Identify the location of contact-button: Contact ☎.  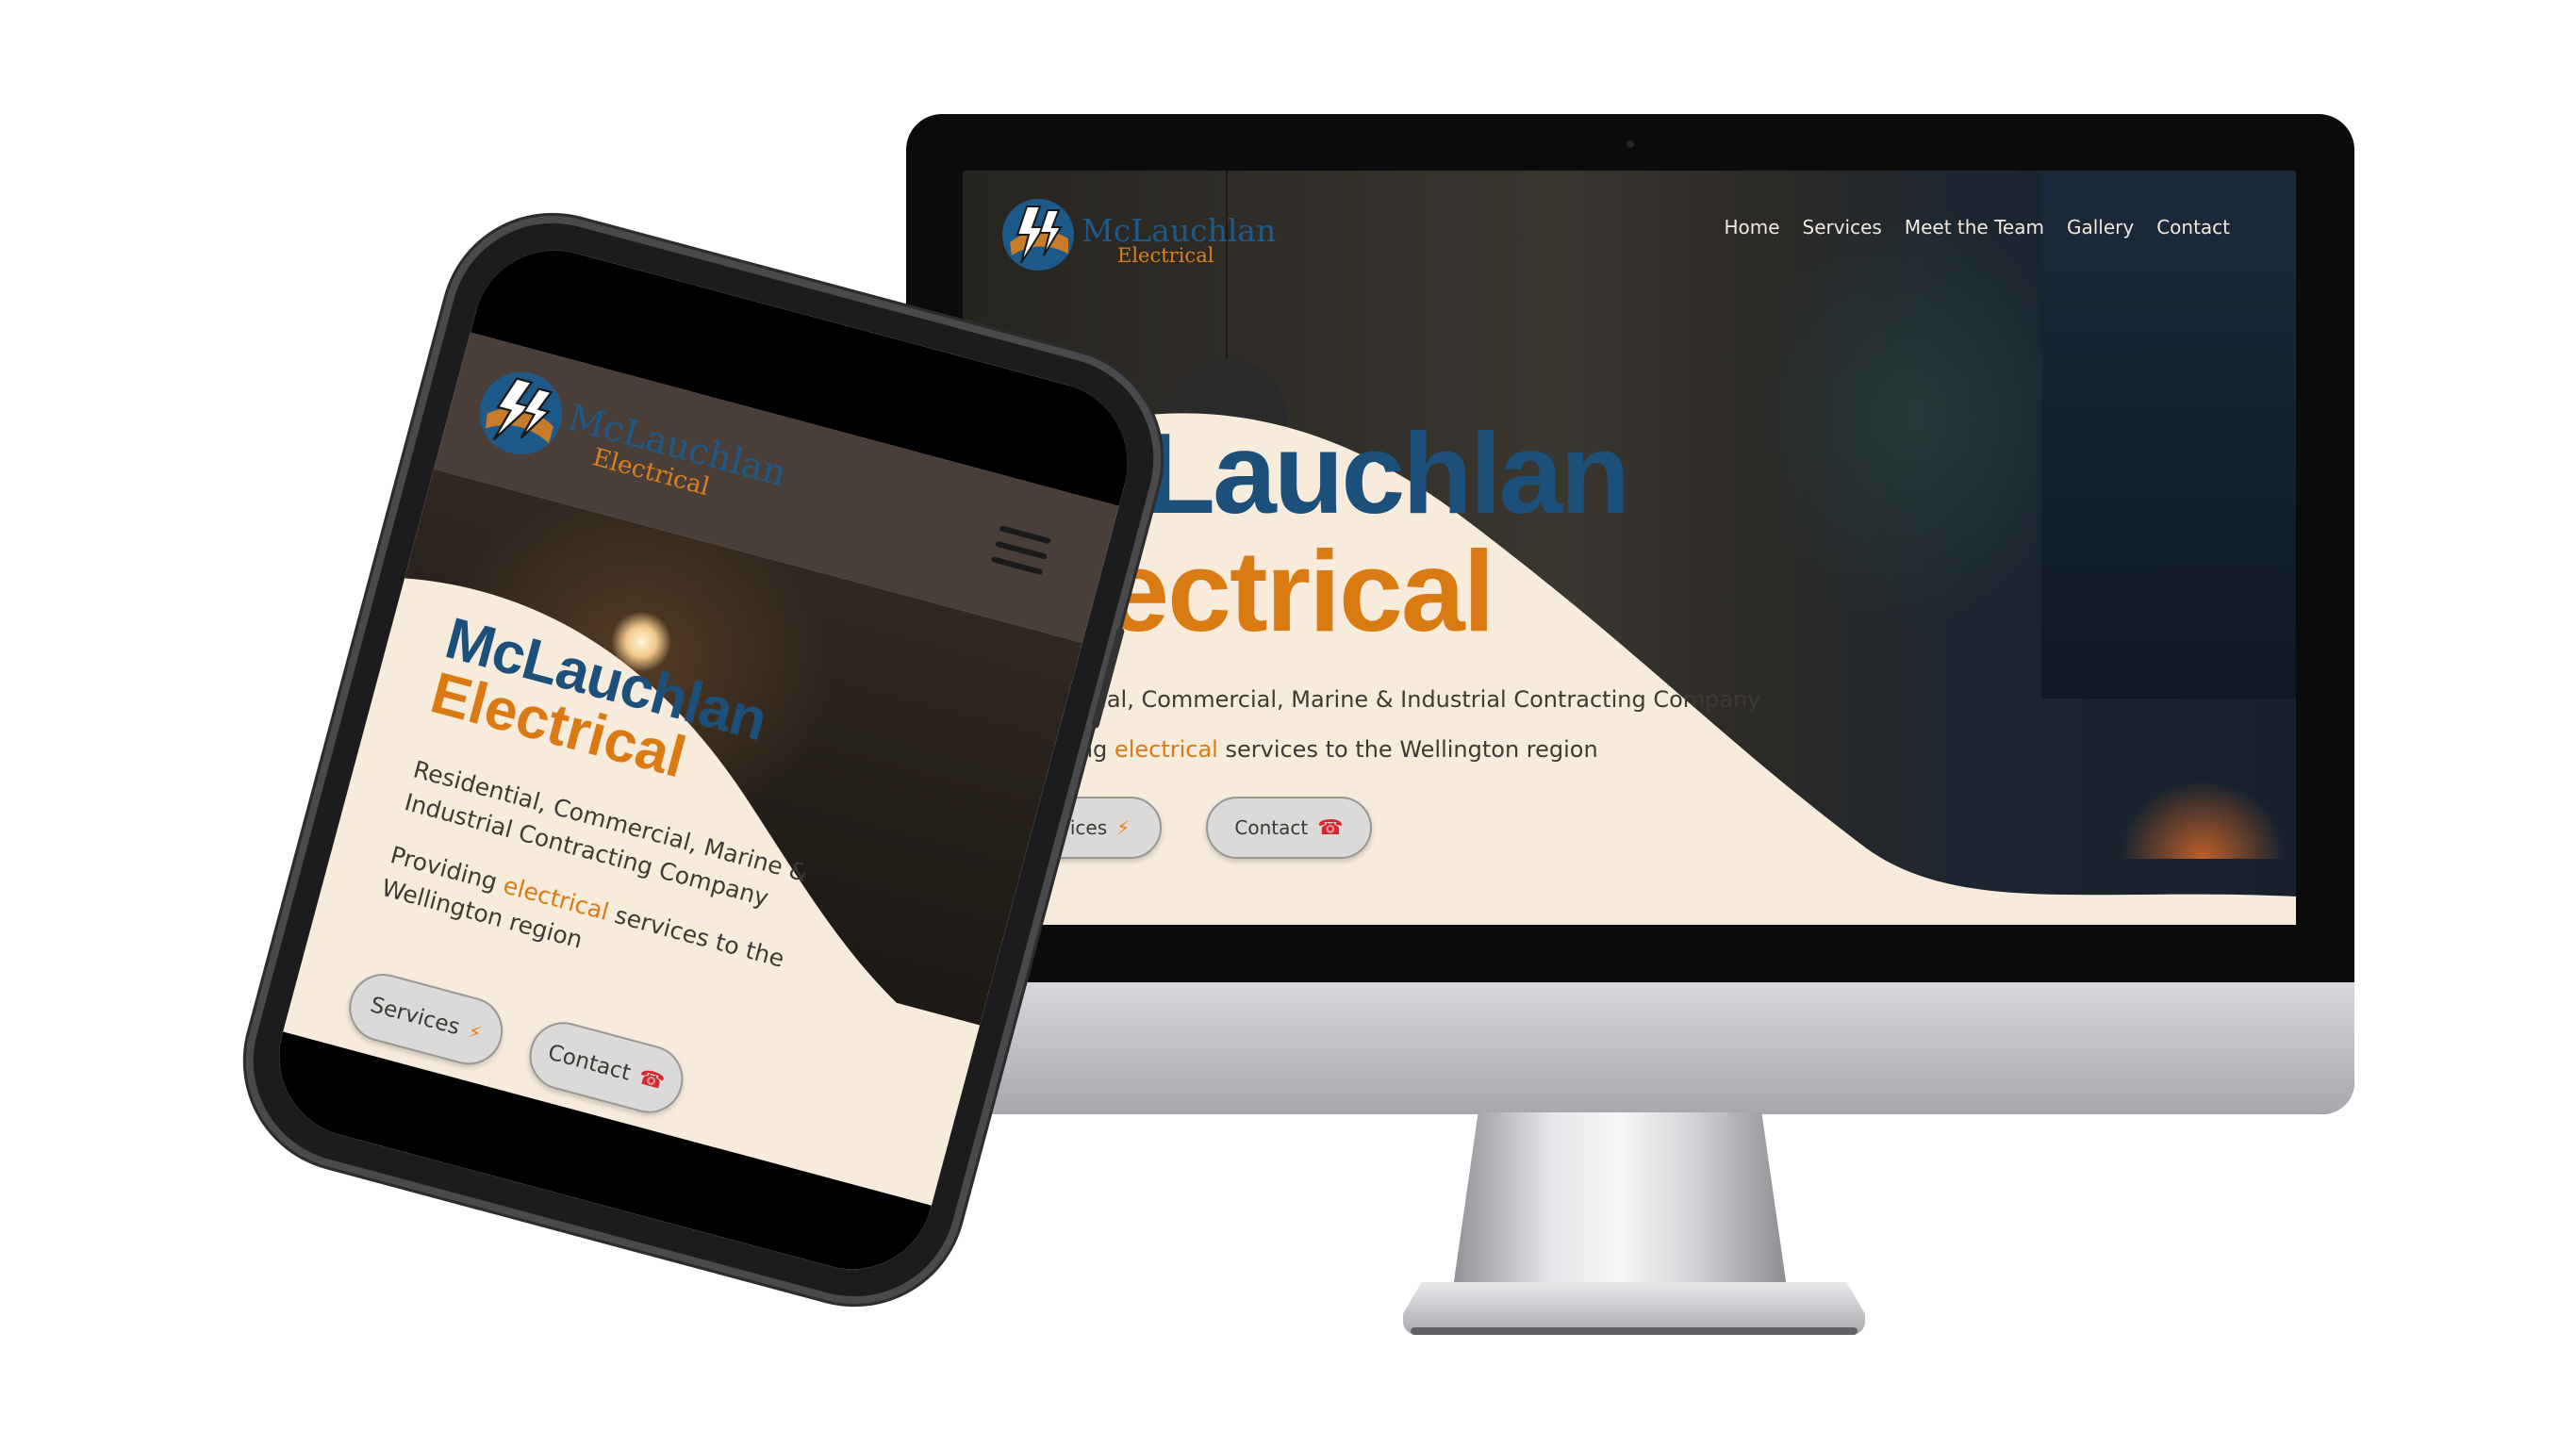
(1289, 828).